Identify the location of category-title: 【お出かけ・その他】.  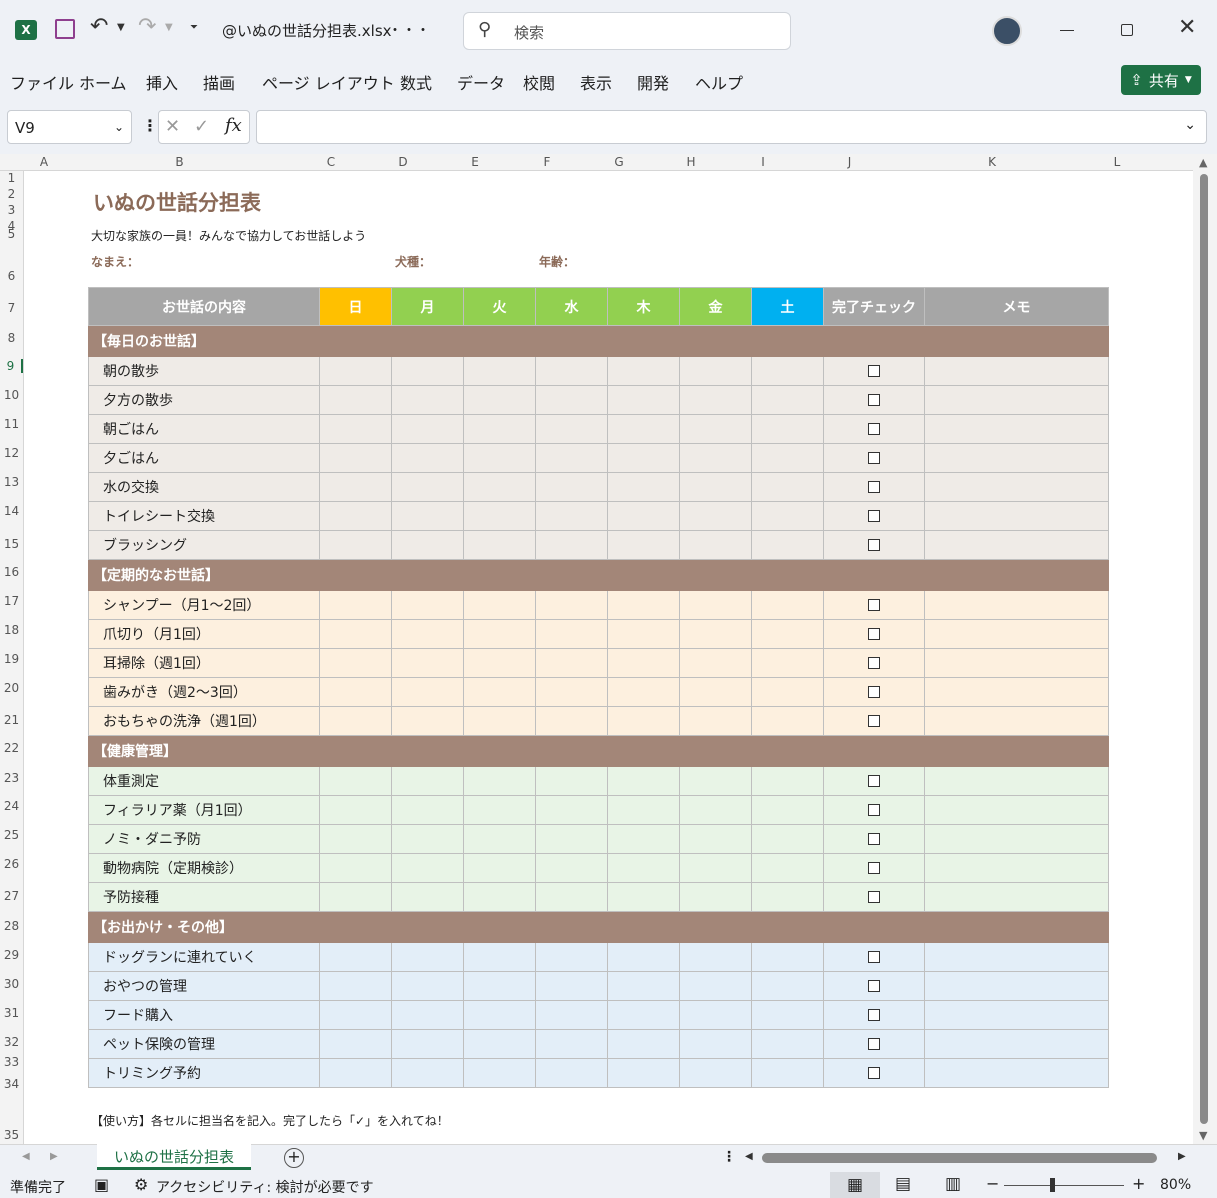
(598, 927).